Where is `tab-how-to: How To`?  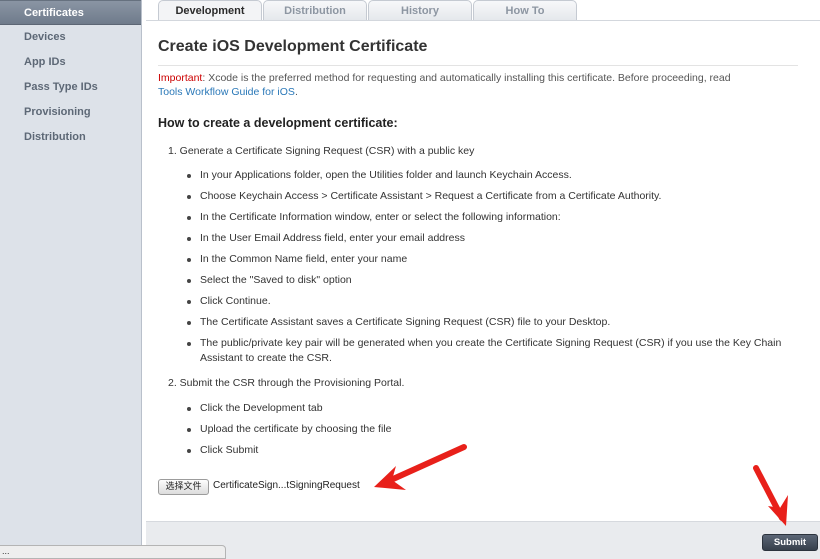 tab-how-to: How To is located at coordinates (525, 10).